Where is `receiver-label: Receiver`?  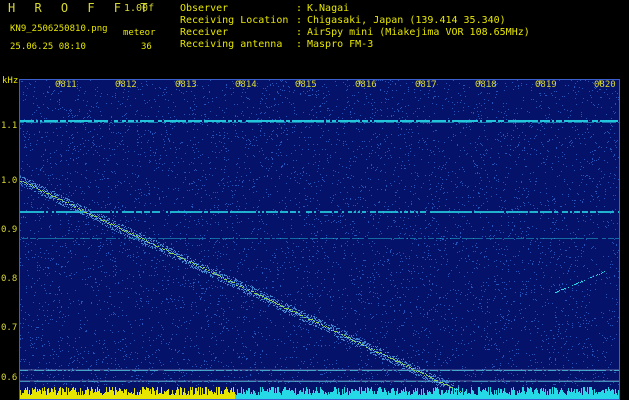 receiver-label: Receiver is located at coordinates (204, 32).